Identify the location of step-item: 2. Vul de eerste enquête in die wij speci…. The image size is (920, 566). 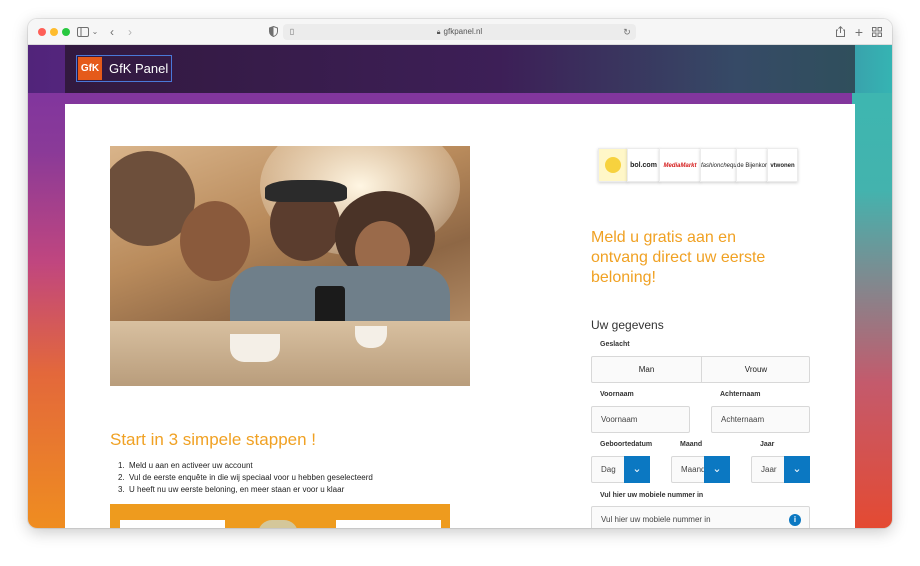
(241, 478).